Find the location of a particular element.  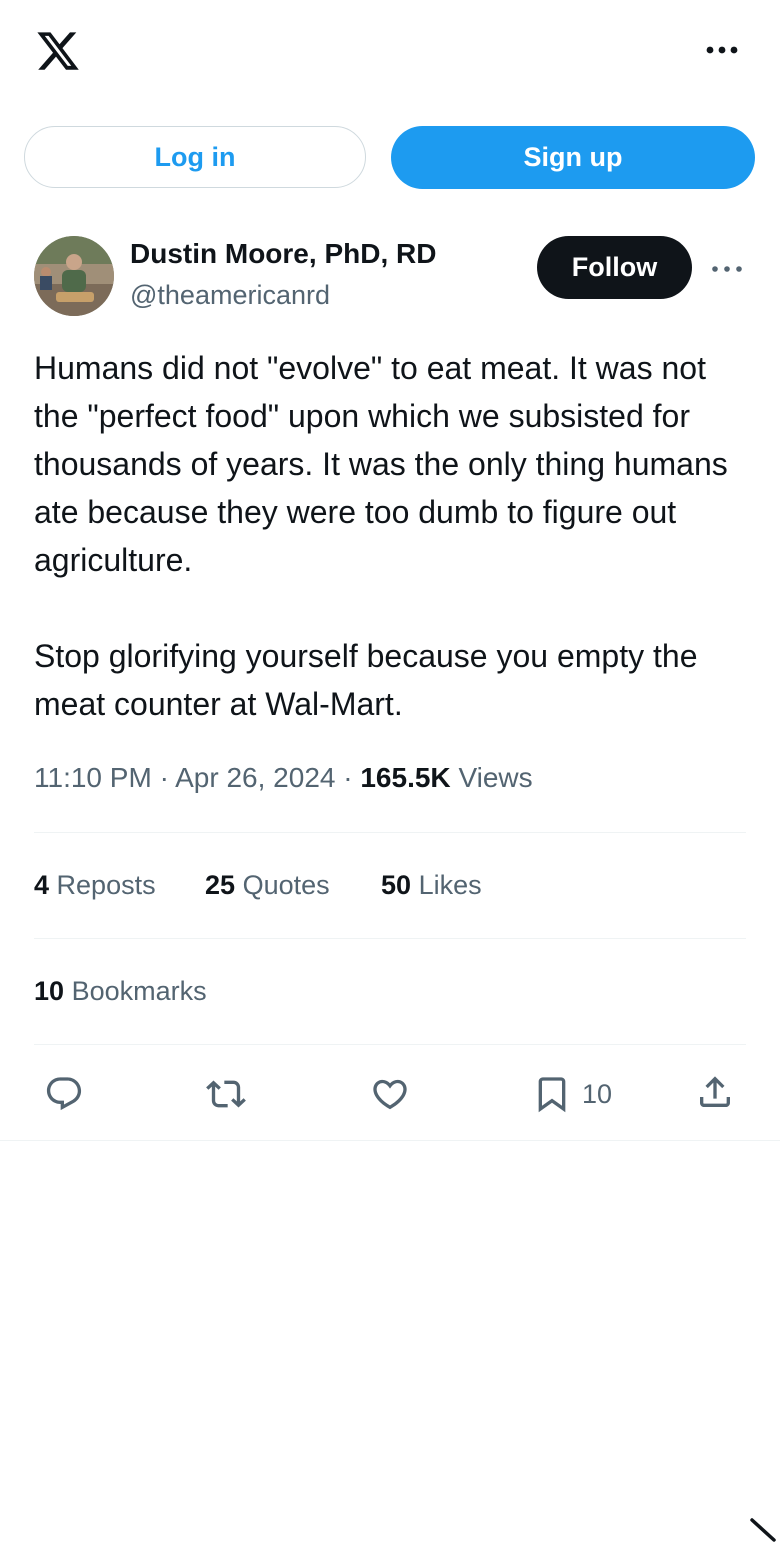

quotes-label: Quotes is located at coordinates (286, 885).